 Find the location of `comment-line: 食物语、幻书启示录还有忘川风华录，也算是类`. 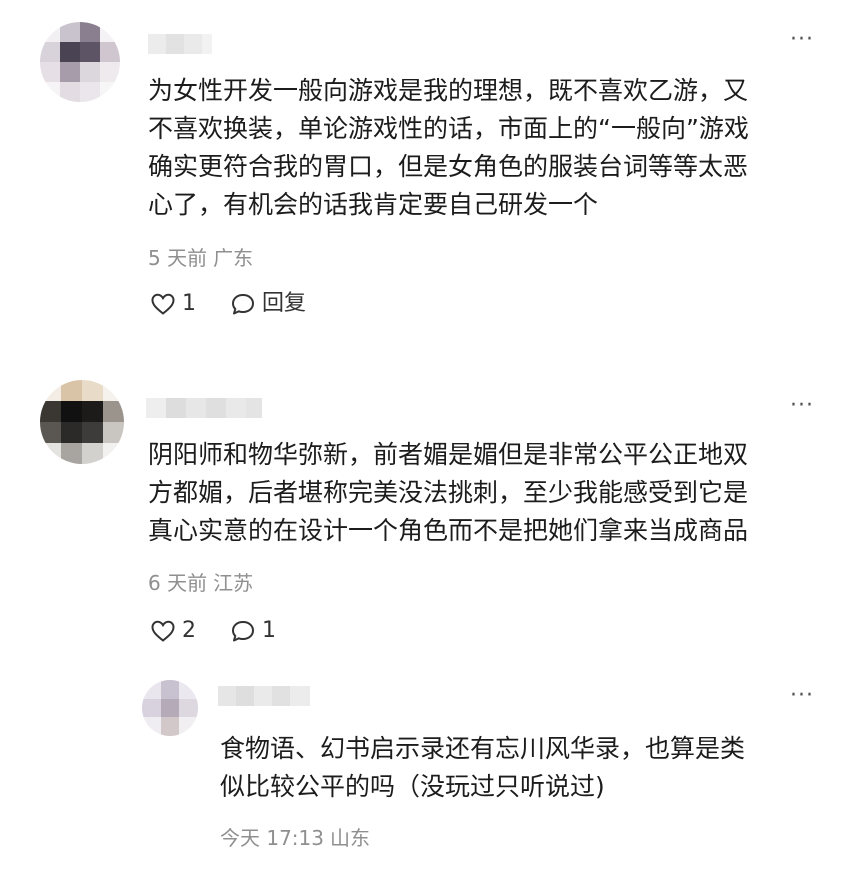

comment-line: 食物语、幻书启示录还有忘川风华录，也算是类 is located at coordinates (483, 748).